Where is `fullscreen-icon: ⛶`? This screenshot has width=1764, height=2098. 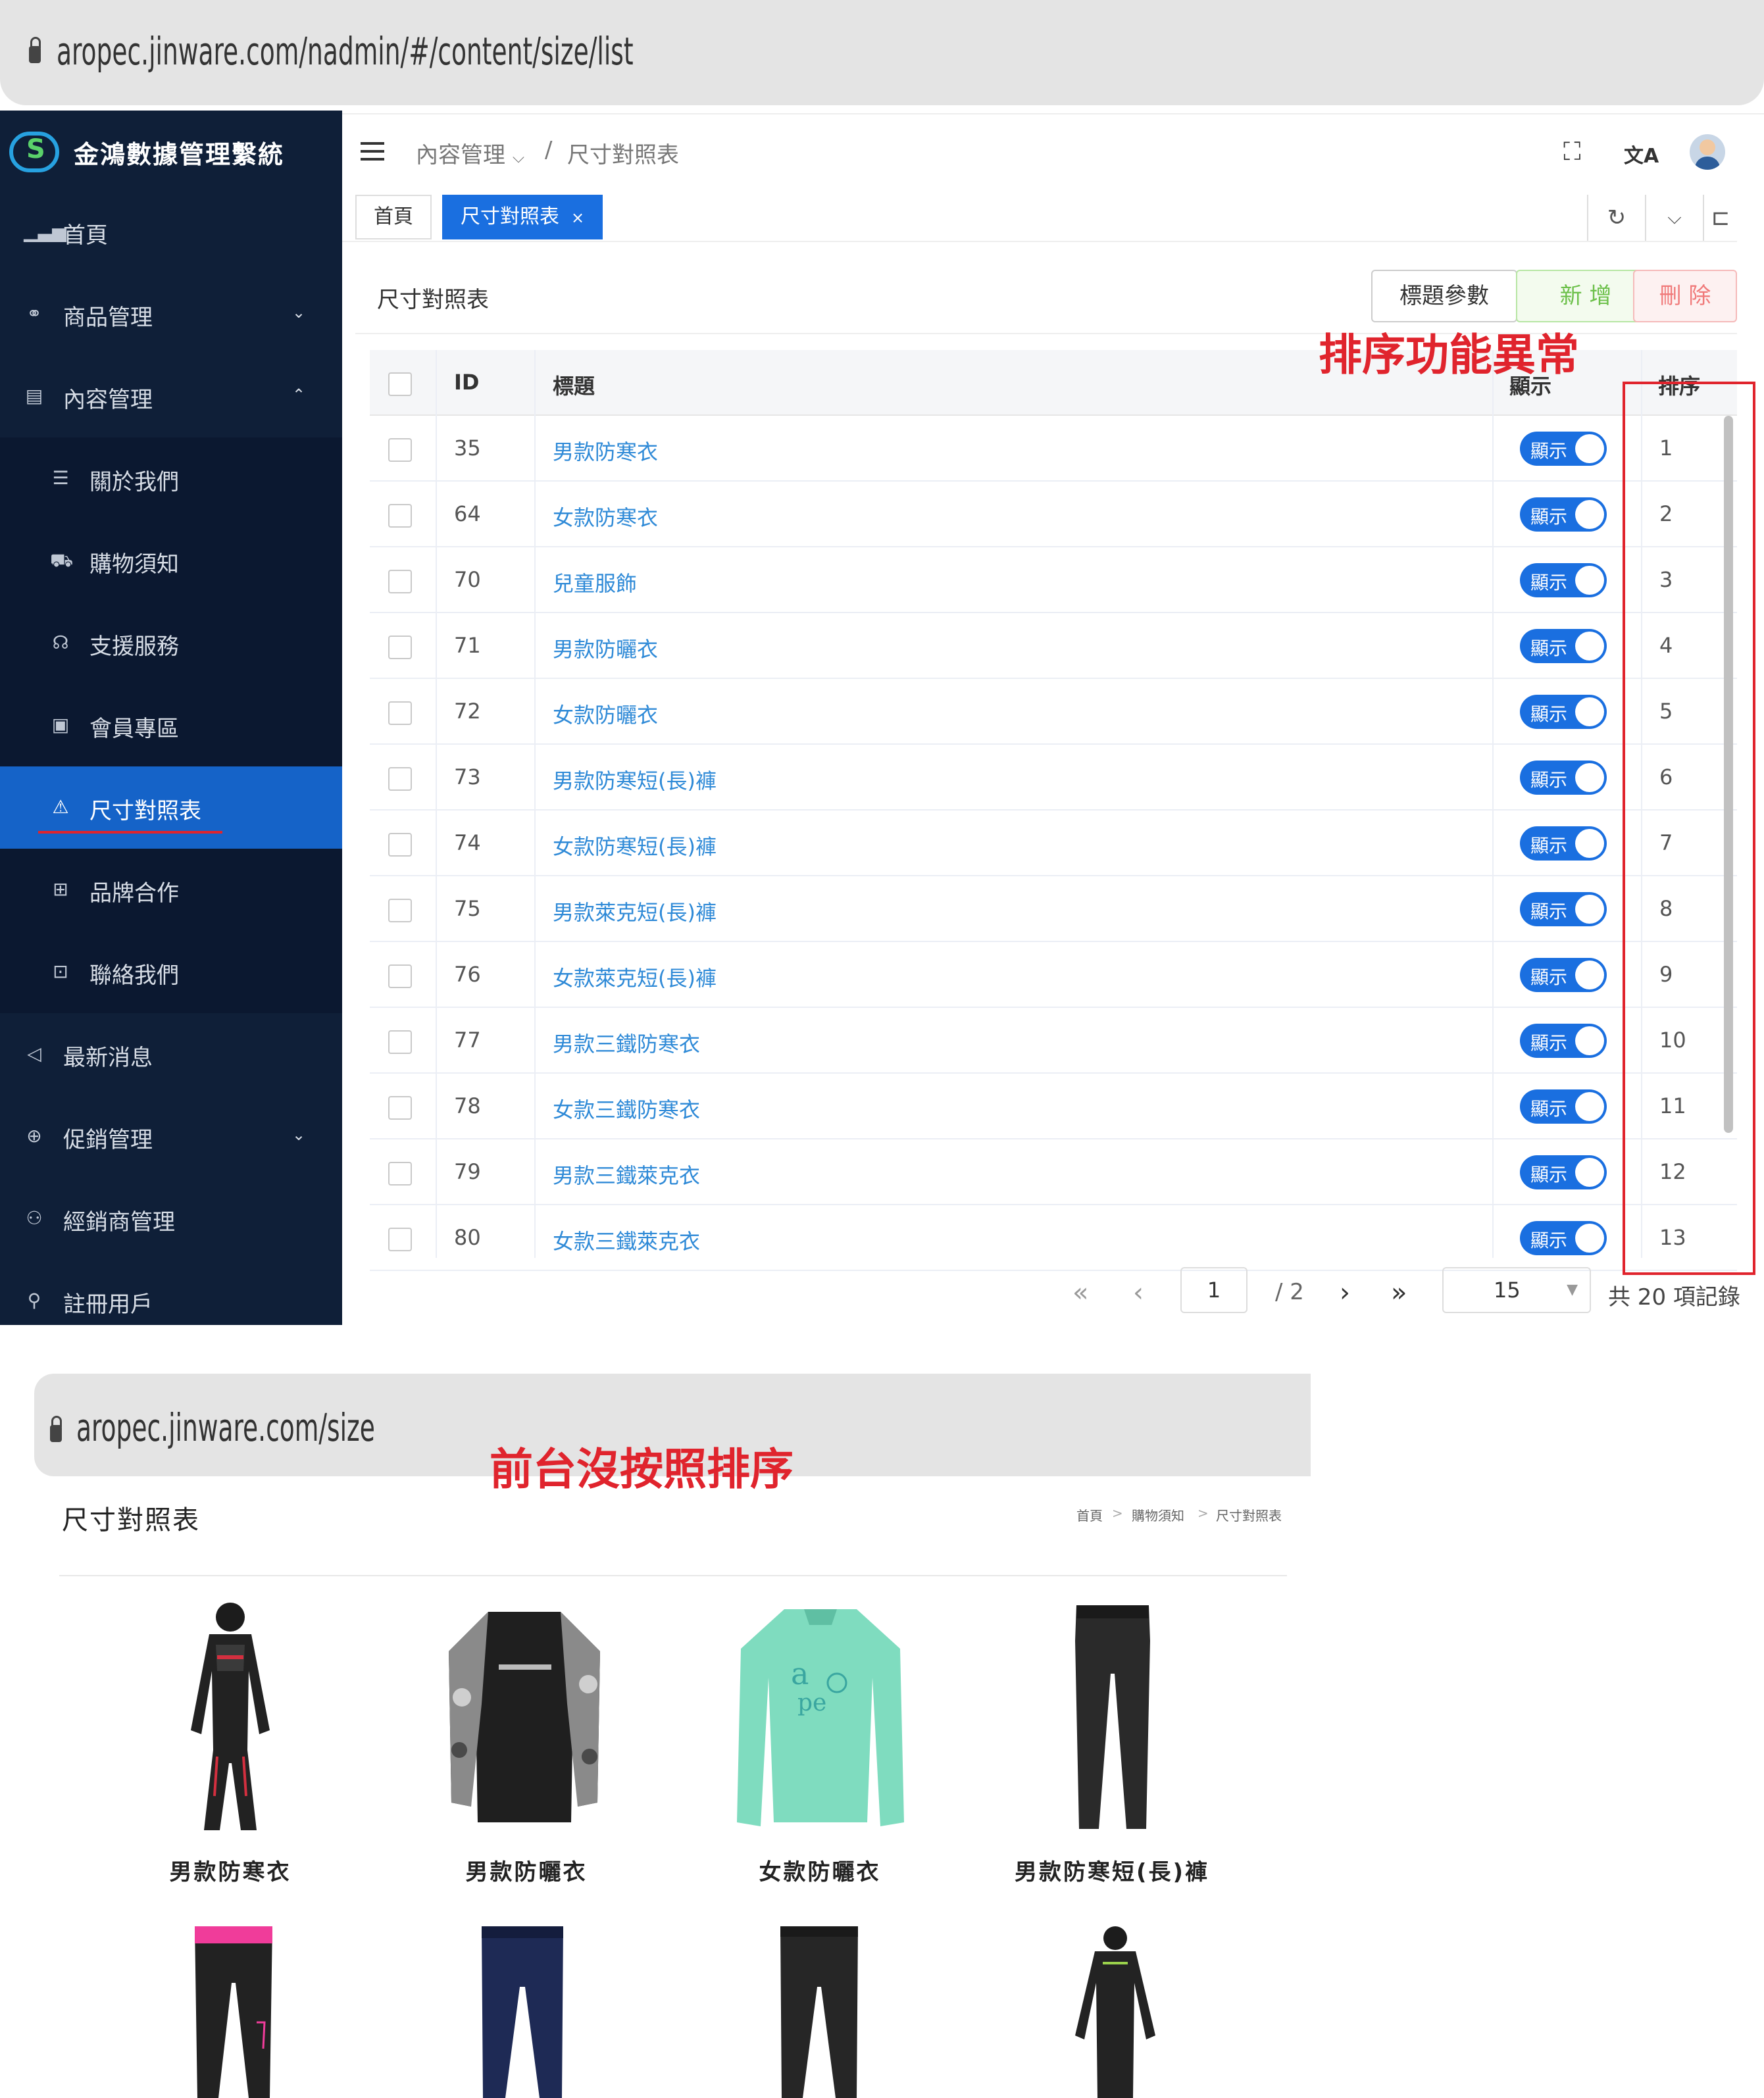 fullscreen-icon: ⛶ is located at coordinates (1572, 151).